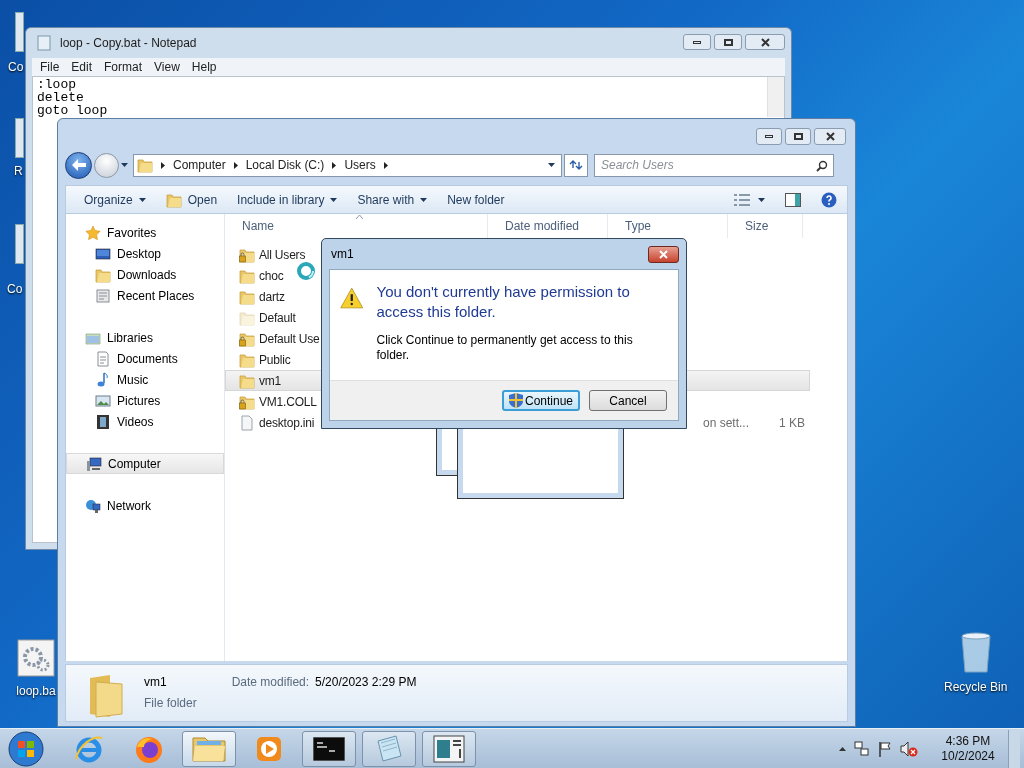 The image size is (1024, 768). Describe the element at coordinates (342, 254) in the screenshot. I see `dialog-title: vm1` at that location.